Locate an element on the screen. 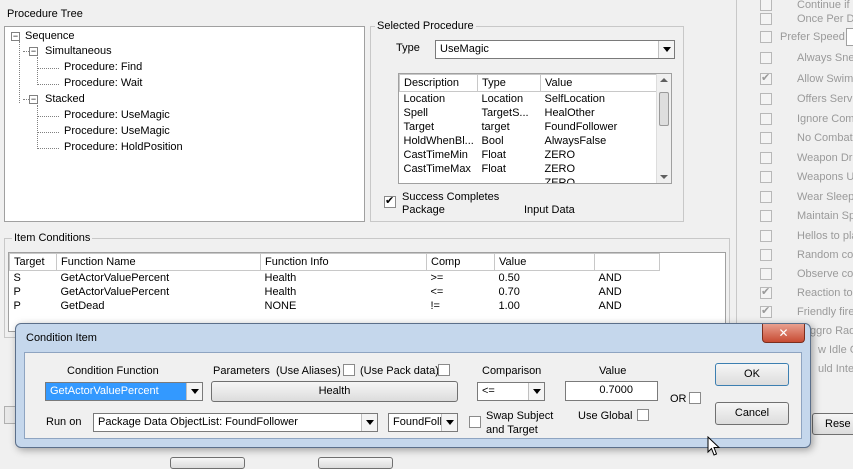 This screenshot has width=853, height=469. option-ignore-combat: Ignore Comb is located at coordinates (806, 119).